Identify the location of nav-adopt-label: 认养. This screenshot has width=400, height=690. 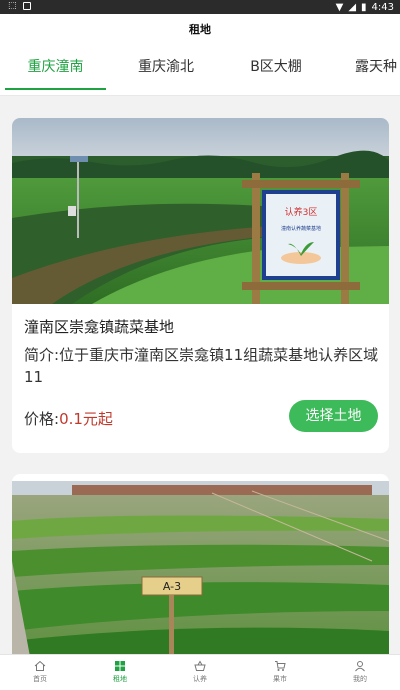
(200, 679).